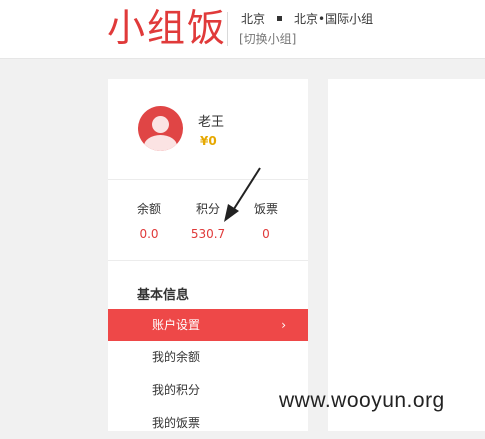 Image resolution: width=485 pixels, height=439 pixels. I want to click on menu-item-label: 我的饭票, so click(176, 423).